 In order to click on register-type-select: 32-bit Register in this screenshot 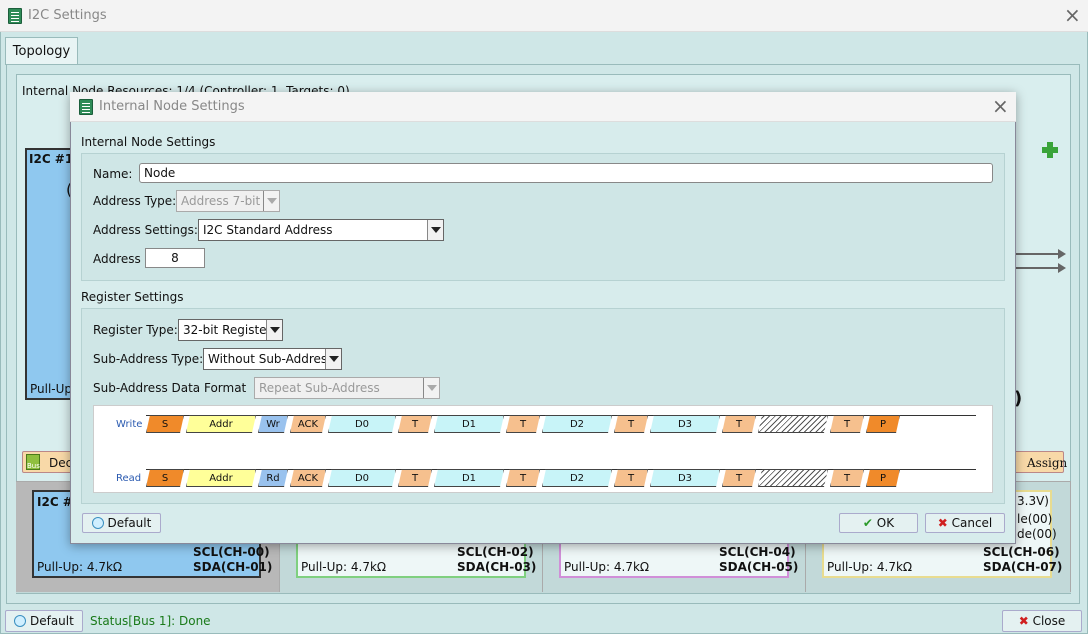, I will do `click(230, 330)`.